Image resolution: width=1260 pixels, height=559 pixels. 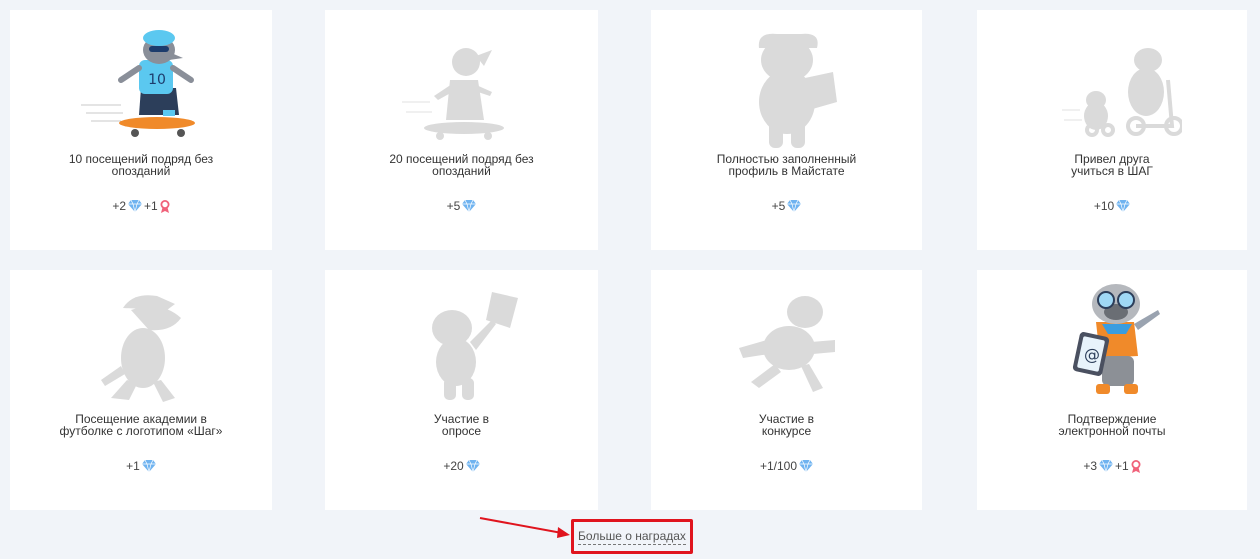 I want to click on achievement-card-4: Привел друга учиться в ШАГ +10, so click(x=1112, y=130).